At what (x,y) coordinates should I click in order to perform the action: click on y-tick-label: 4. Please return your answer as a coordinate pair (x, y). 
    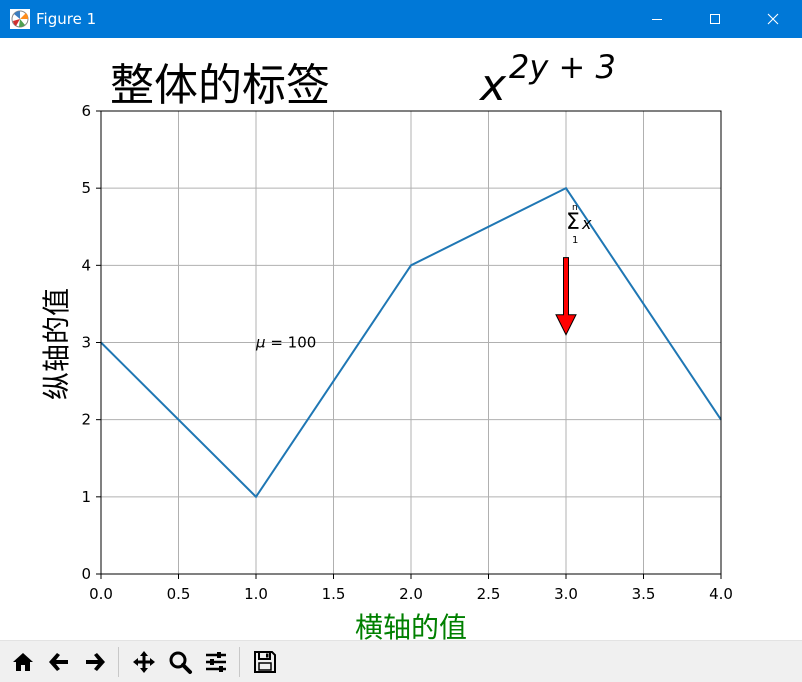
    Looking at the image, I should click on (86, 265).